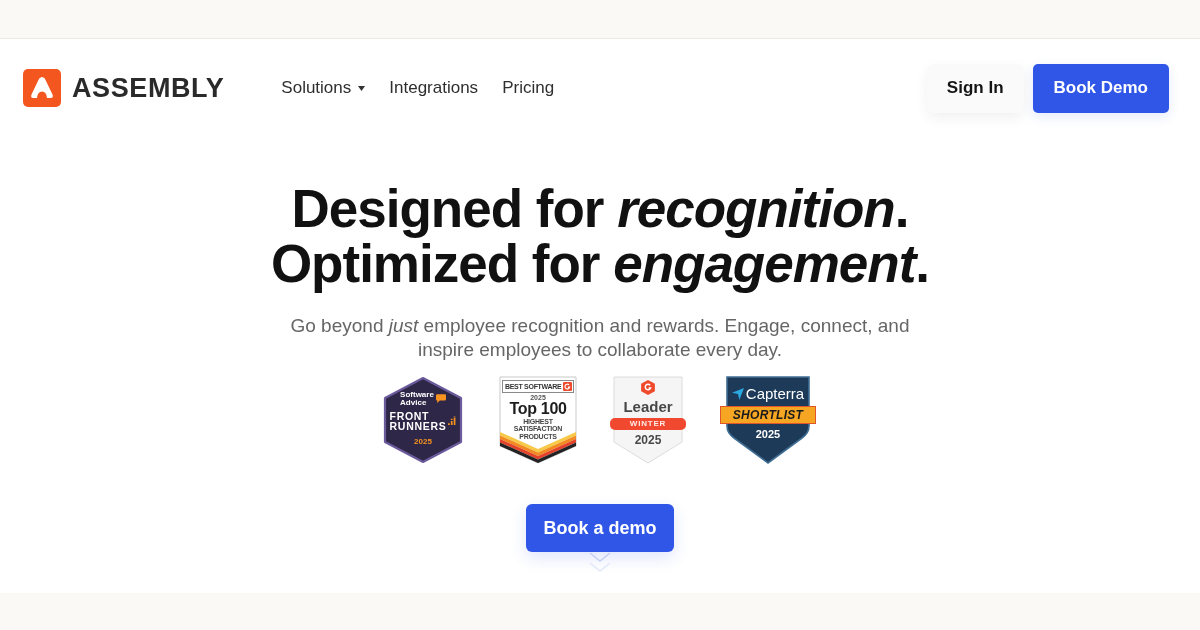  Describe the element at coordinates (362, 88) in the screenshot. I see `caret-down-icon` at that location.